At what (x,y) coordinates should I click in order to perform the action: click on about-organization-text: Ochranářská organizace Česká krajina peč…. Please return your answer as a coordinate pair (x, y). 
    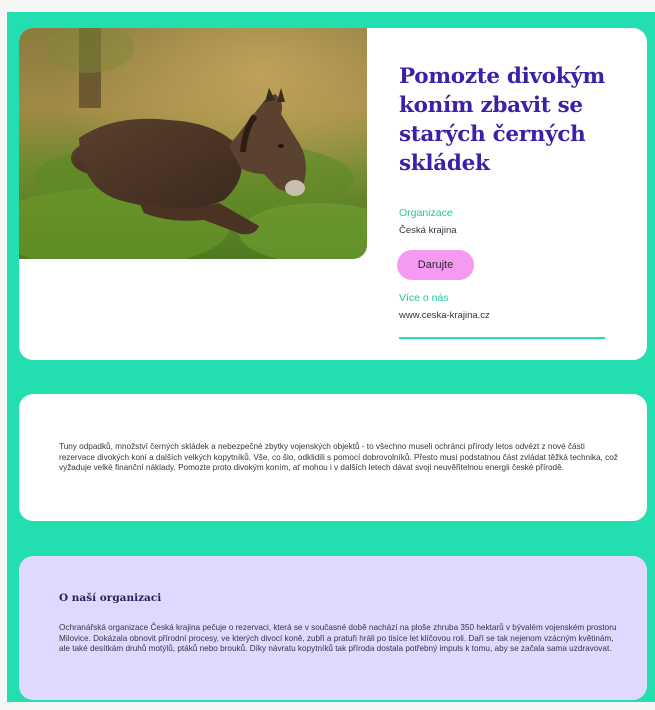
    Looking at the image, I should click on (338, 638).